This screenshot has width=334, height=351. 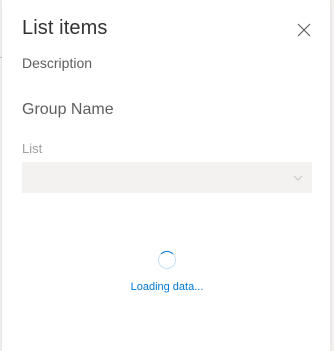 I want to click on loading-spinner, so click(x=167, y=260).